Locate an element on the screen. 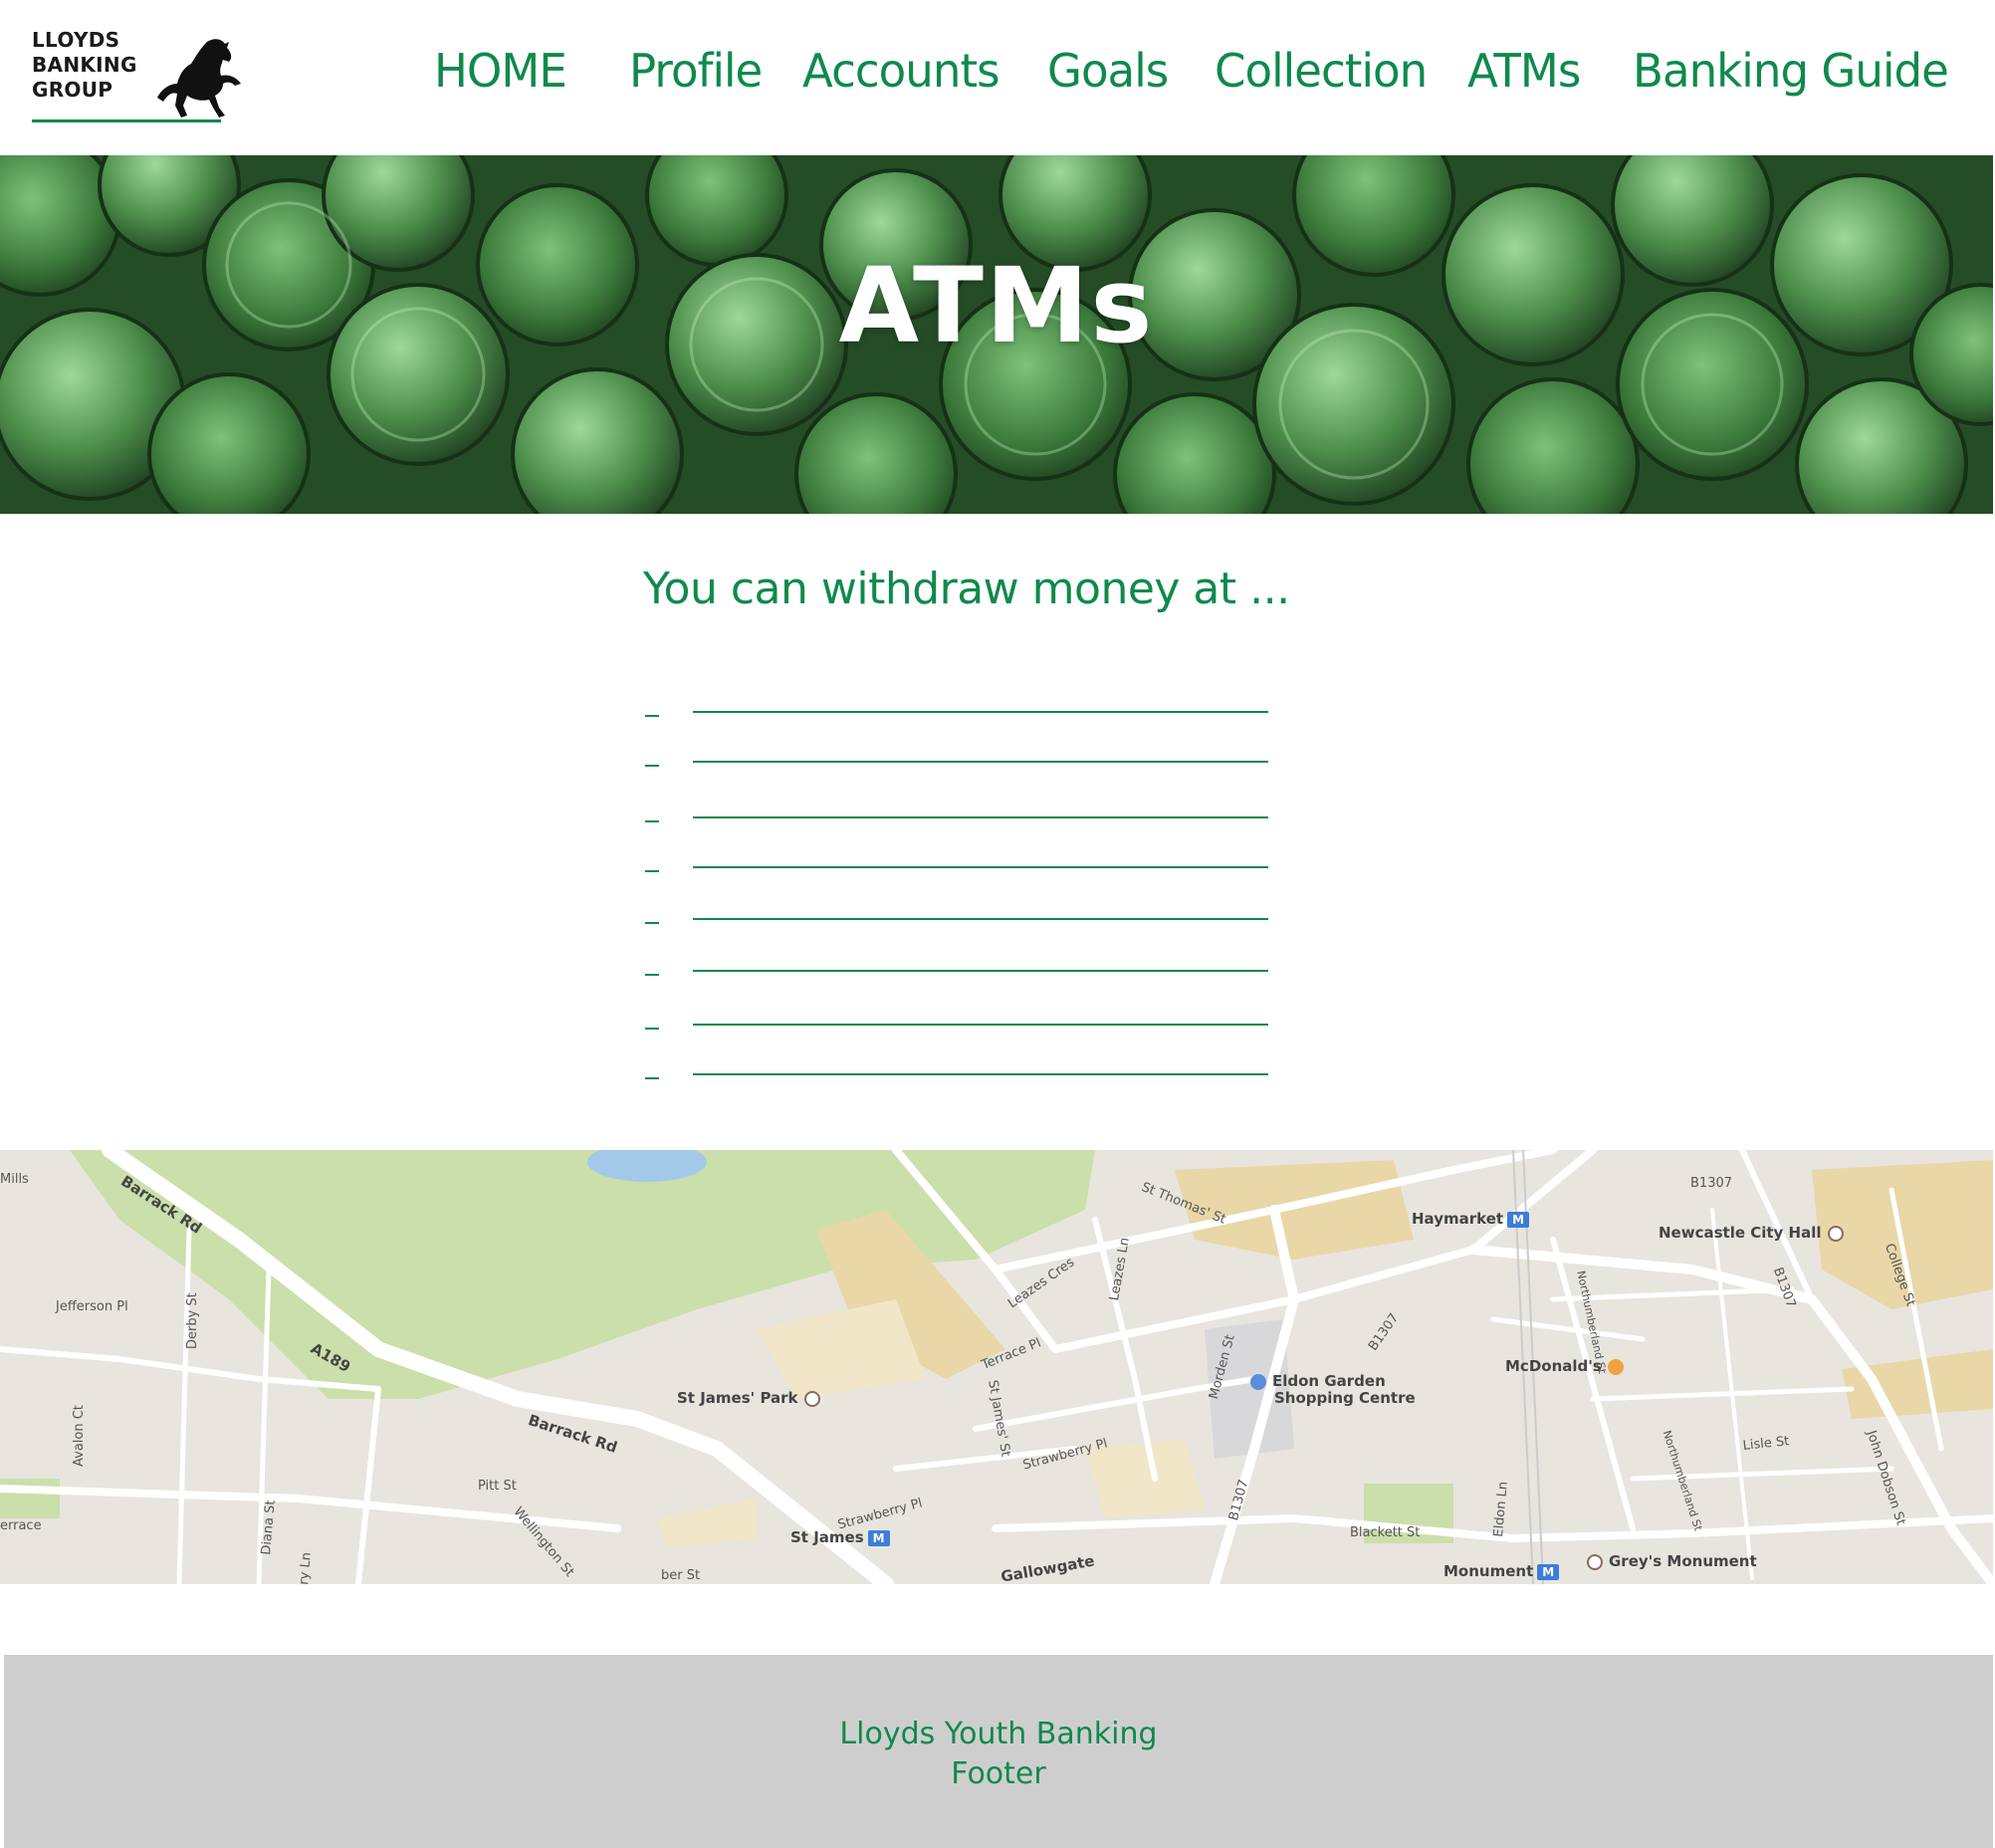 This screenshot has height=1848, width=1995. restaurant-icon is located at coordinates (1616, 1366).